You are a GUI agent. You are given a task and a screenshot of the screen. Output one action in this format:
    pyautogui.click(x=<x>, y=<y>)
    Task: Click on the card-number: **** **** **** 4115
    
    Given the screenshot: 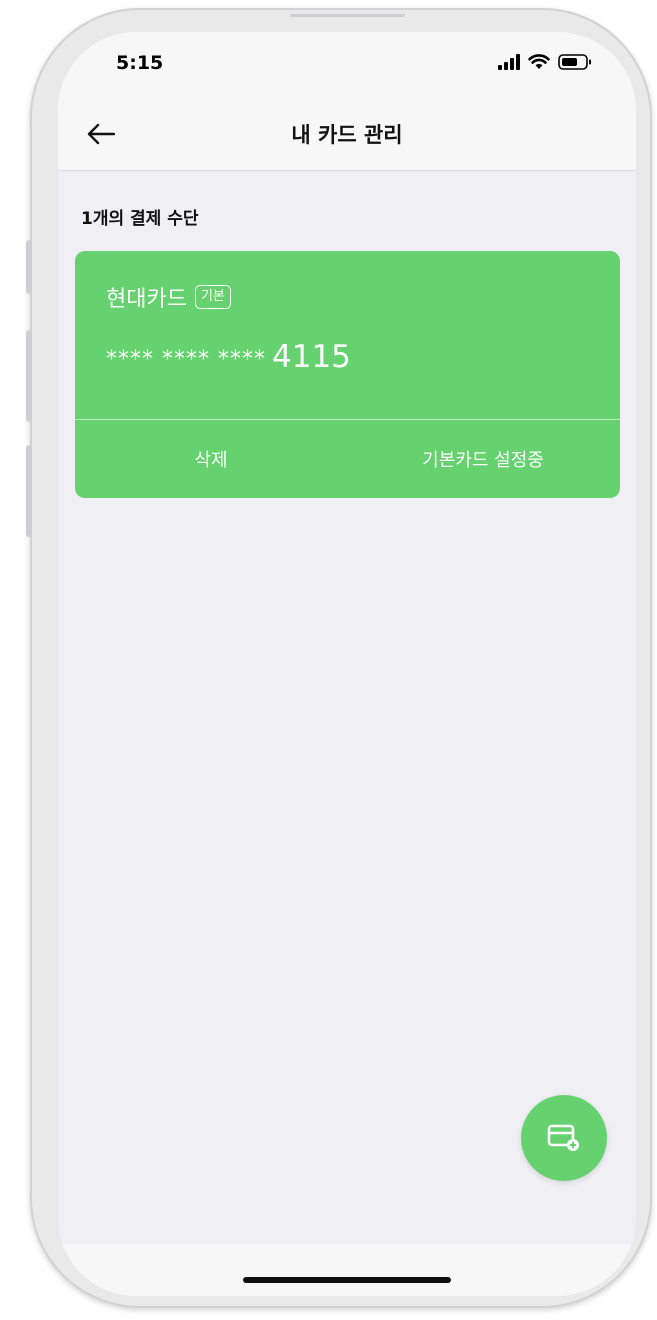 What is the action you would take?
    pyautogui.click(x=228, y=357)
    